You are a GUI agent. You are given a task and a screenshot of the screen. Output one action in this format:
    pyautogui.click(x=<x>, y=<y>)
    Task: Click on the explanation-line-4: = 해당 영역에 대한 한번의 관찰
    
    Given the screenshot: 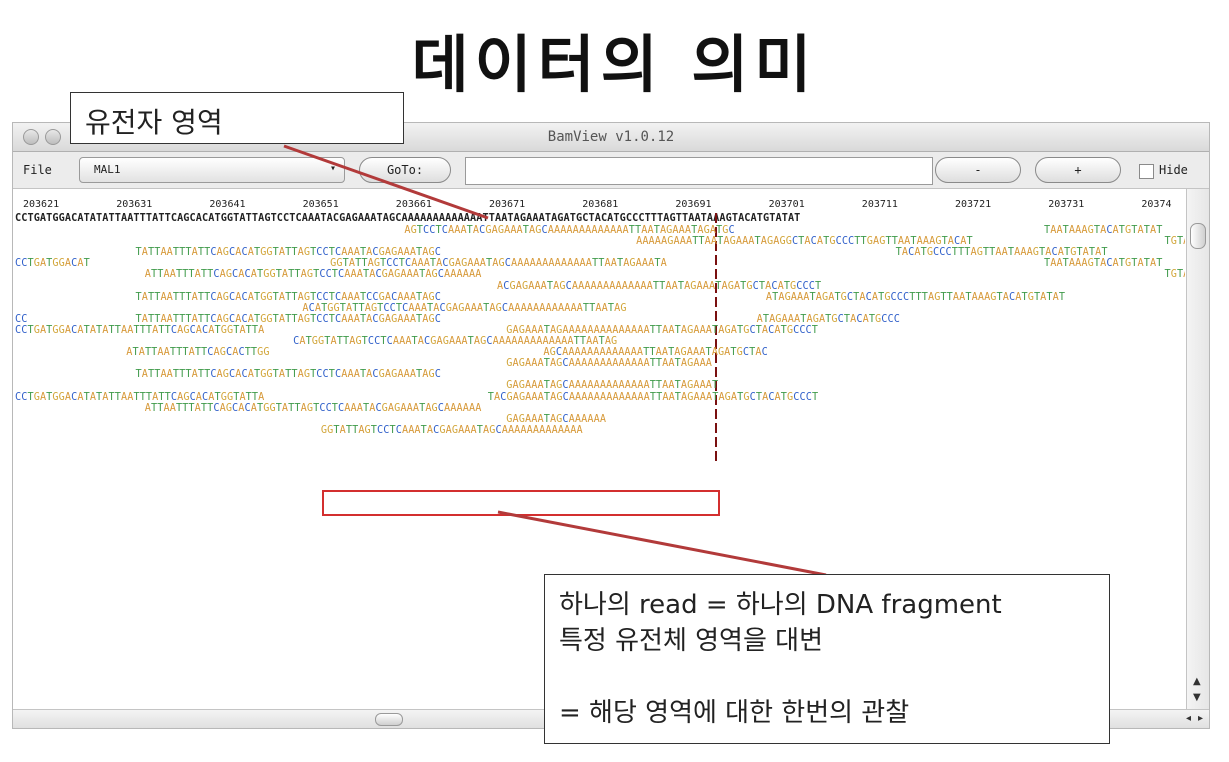 What is the action you would take?
    pyautogui.click(x=734, y=713)
    